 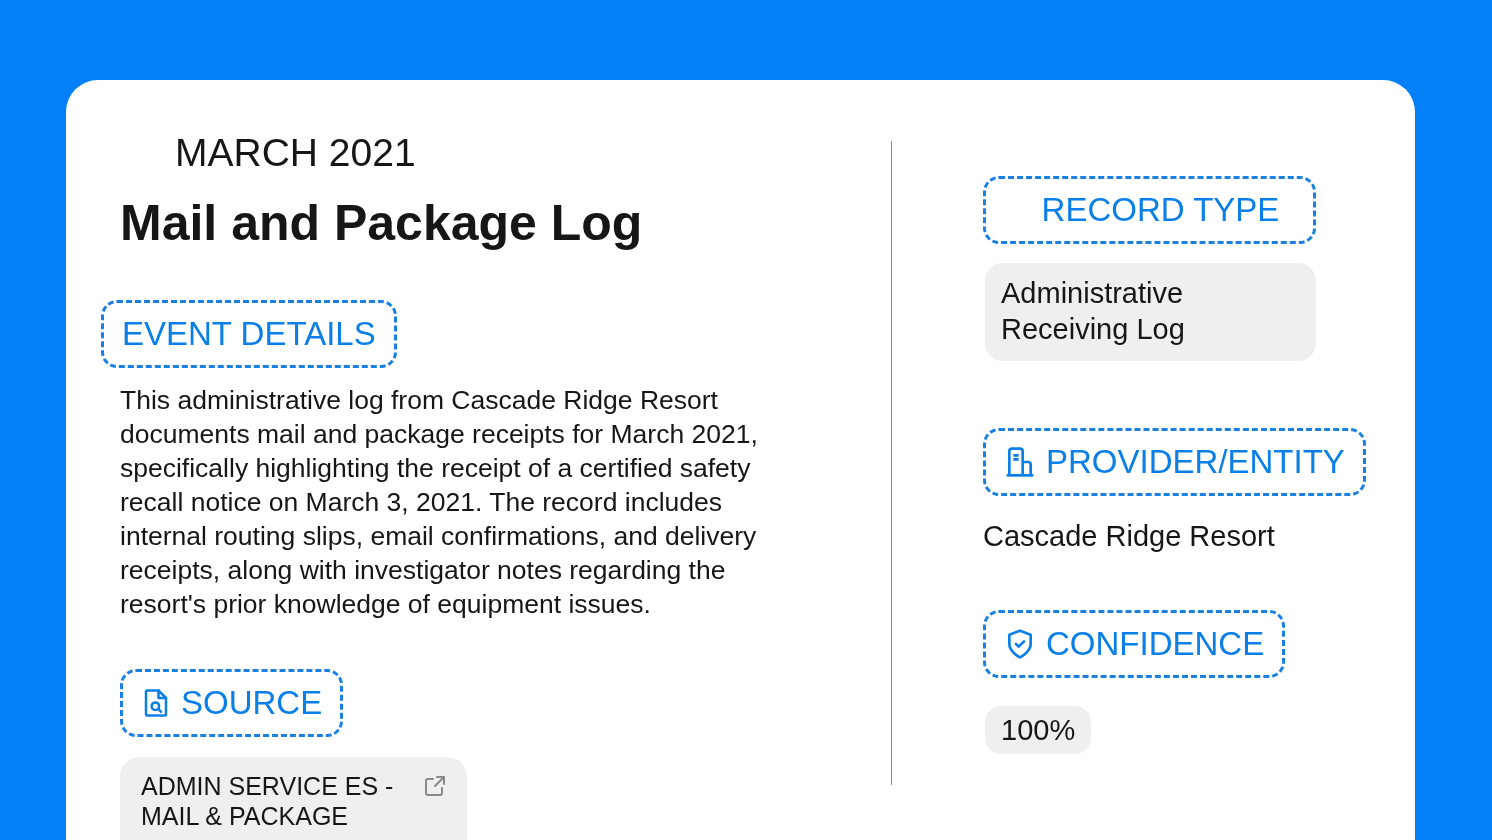 What do you see at coordinates (1134, 644) in the screenshot?
I see `section-heading: CONFIDENCE` at bounding box center [1134, 644].